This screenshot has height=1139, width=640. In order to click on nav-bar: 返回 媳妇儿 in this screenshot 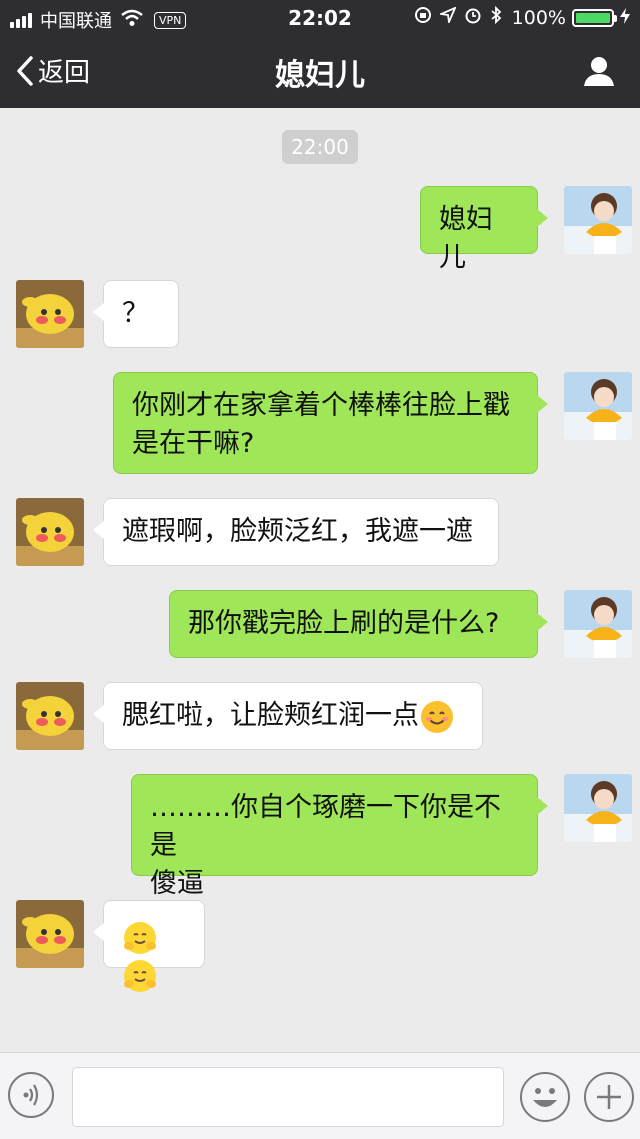, I will do `click(320, 72)`.